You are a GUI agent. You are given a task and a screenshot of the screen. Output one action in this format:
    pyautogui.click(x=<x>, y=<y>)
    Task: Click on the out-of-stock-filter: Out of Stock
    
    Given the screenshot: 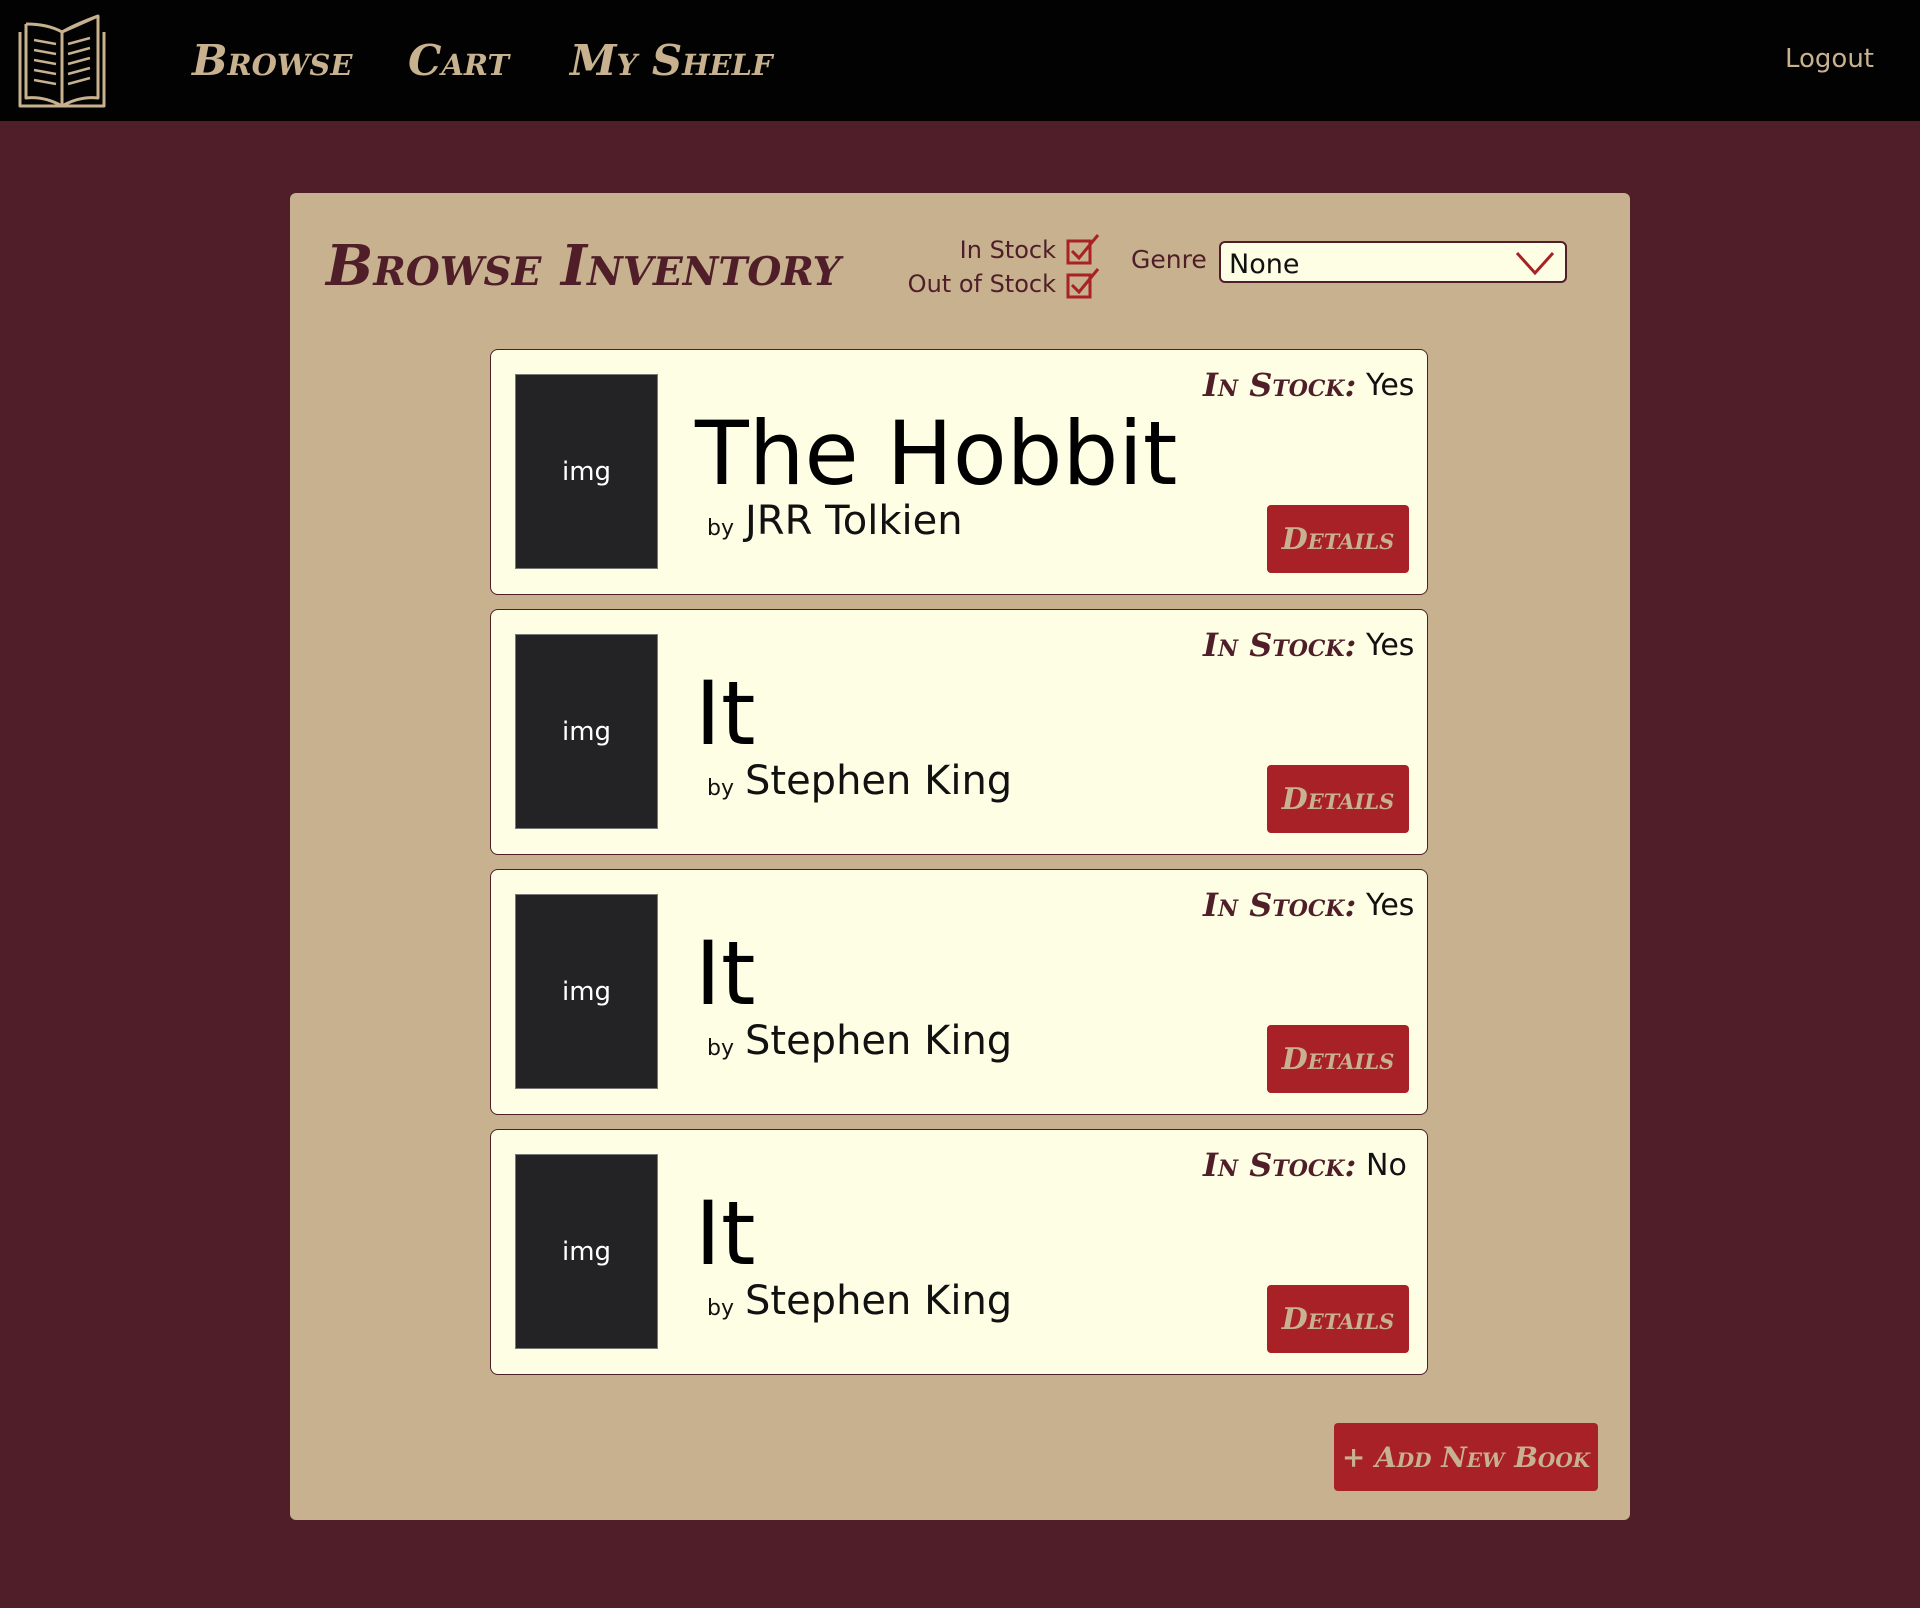 What is the action you would take?
    pyautogui.click(x=1004, y=284)
    